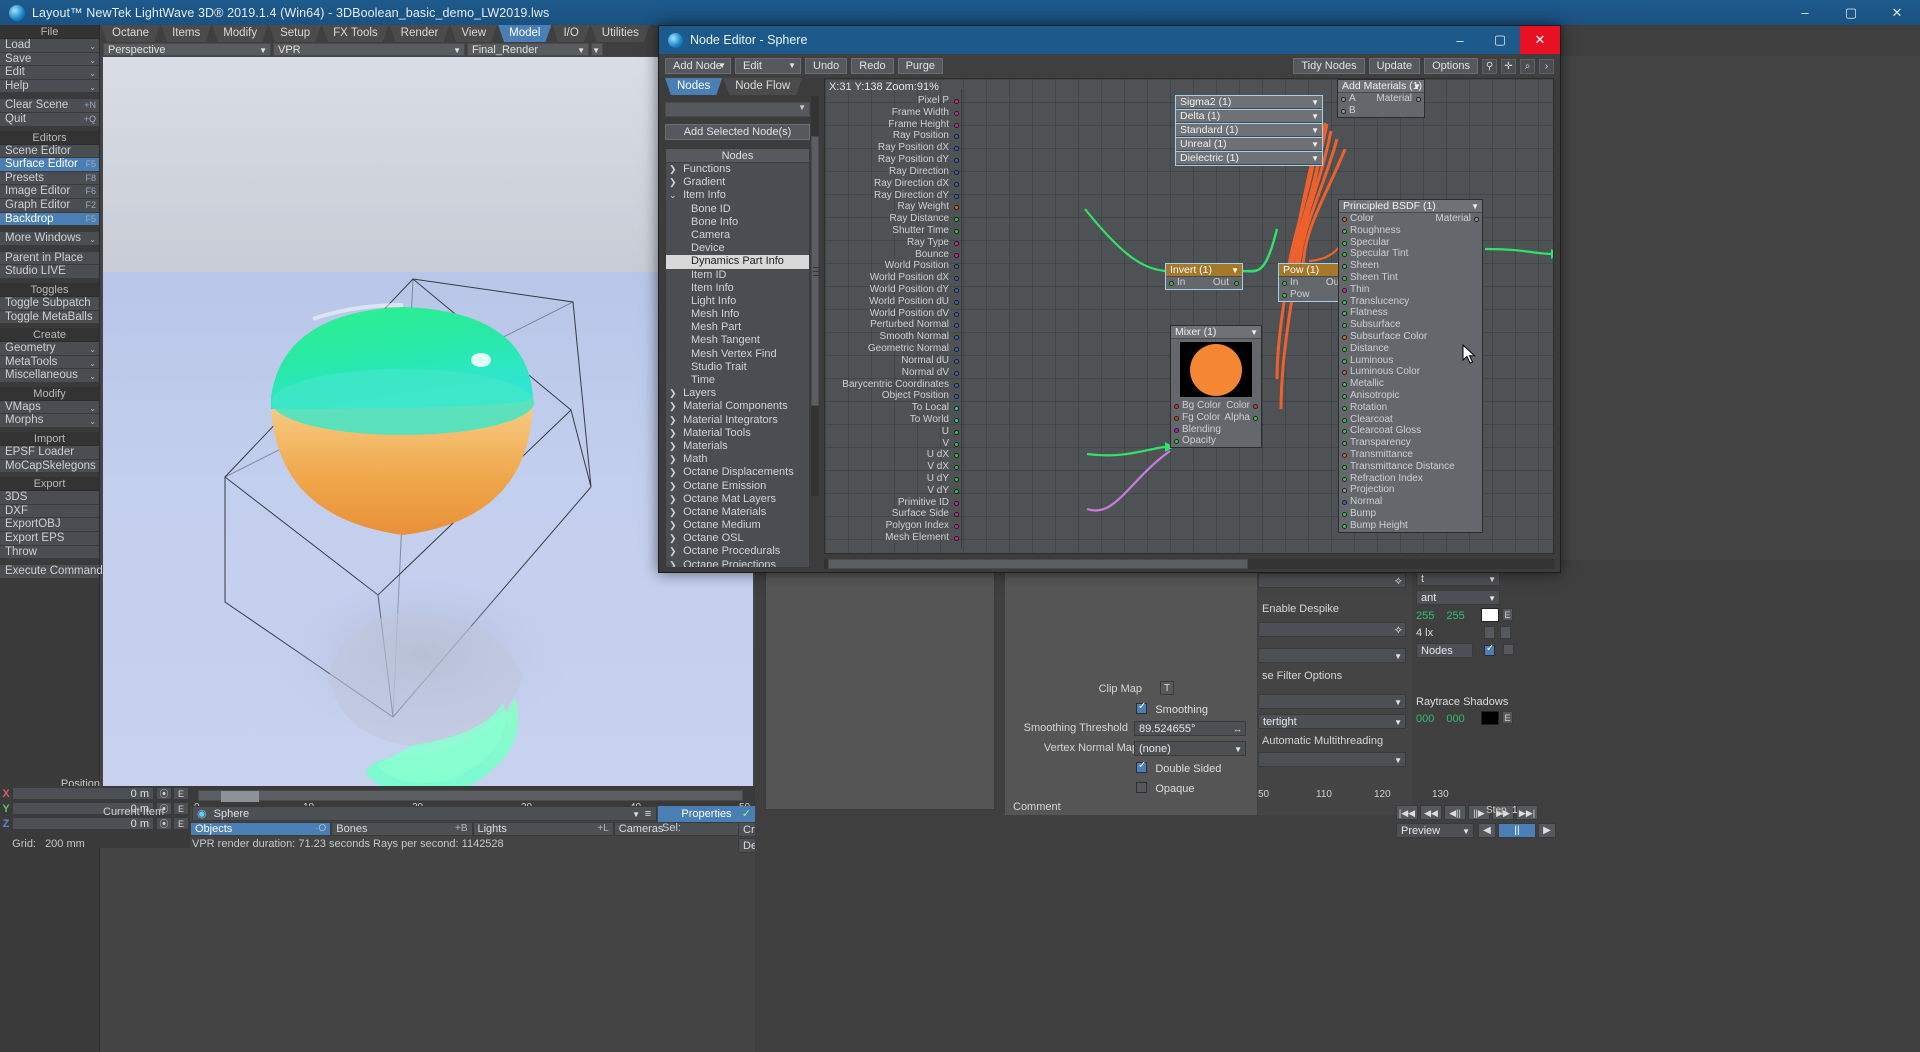  I want to click on axis-envelope-button: E, so click(181, 793).